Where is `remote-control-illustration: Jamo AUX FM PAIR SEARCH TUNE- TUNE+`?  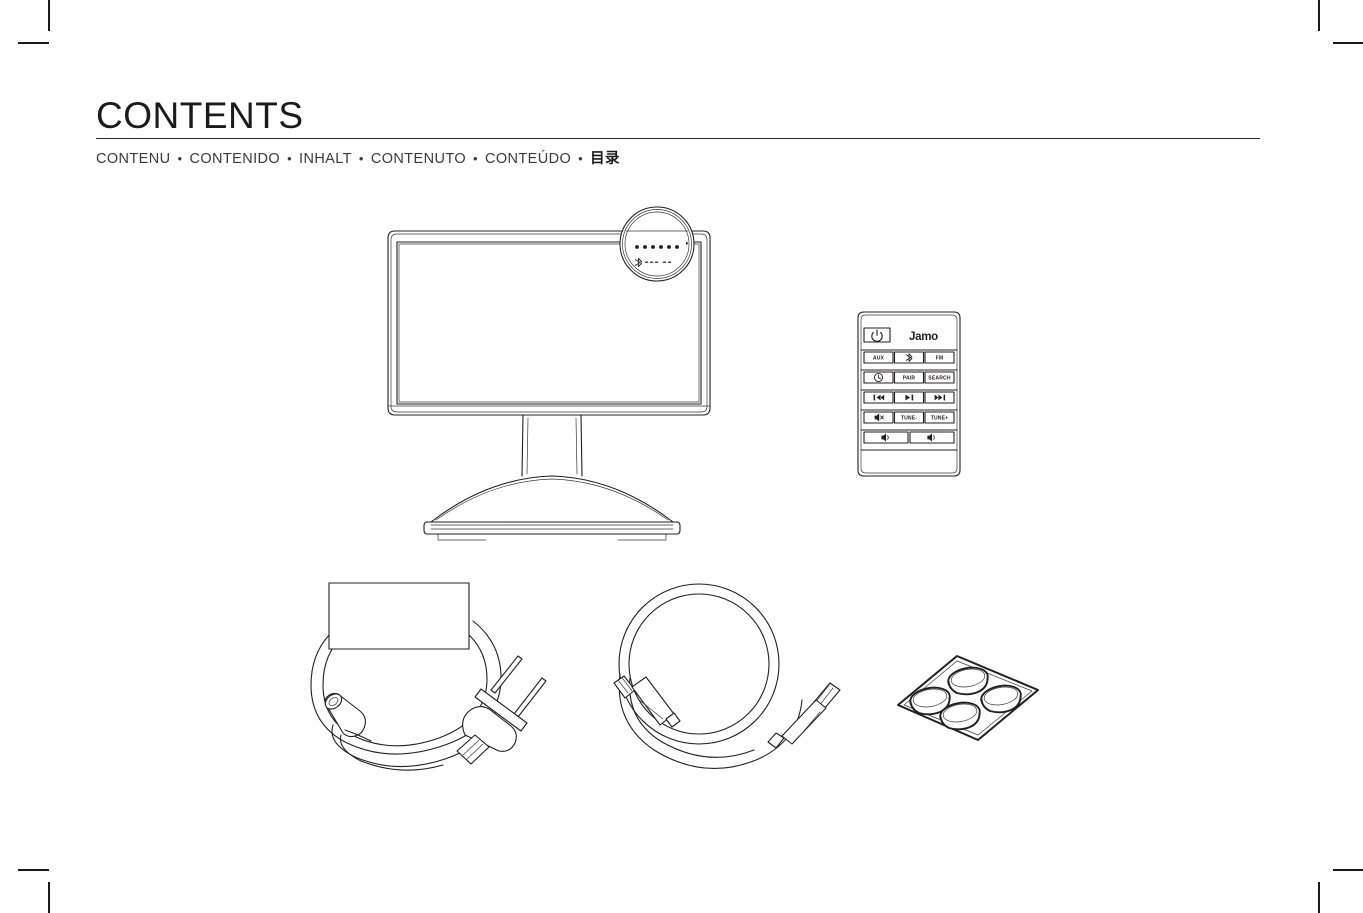 remote-control-illustration: Jamo AUX FM PAIR SEARCH TUNE- TUNE+ is located at coordinates (909, 394).